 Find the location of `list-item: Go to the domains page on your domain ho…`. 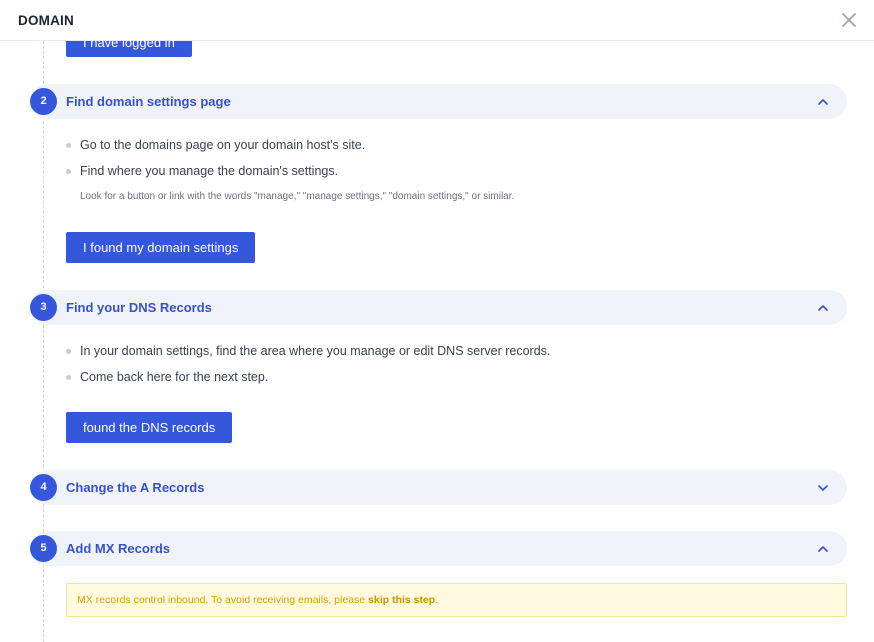

list-item: Go to the domains page on your domain ho… is located at coordinates (215, 145).